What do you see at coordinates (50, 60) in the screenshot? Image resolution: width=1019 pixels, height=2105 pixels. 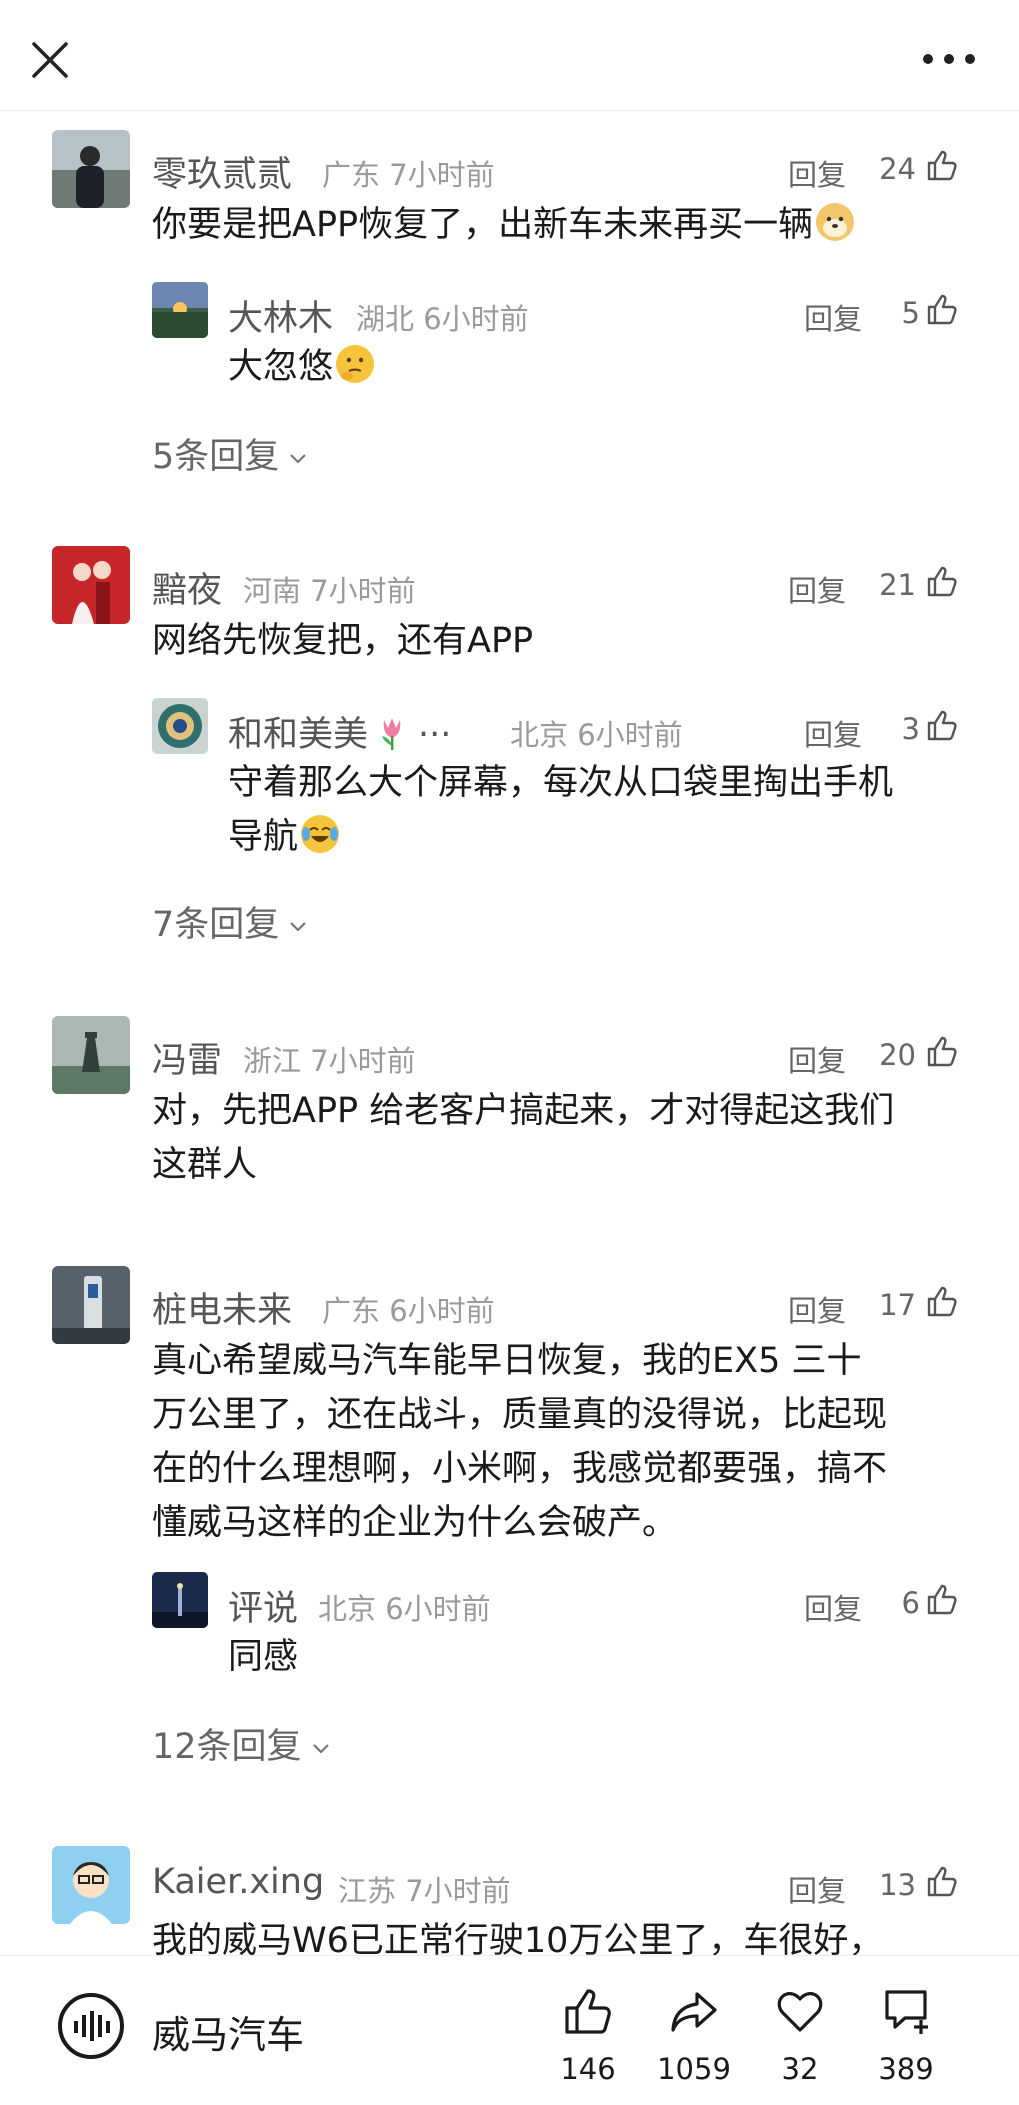 I see `close-icon` at bounding box center [50, 60].